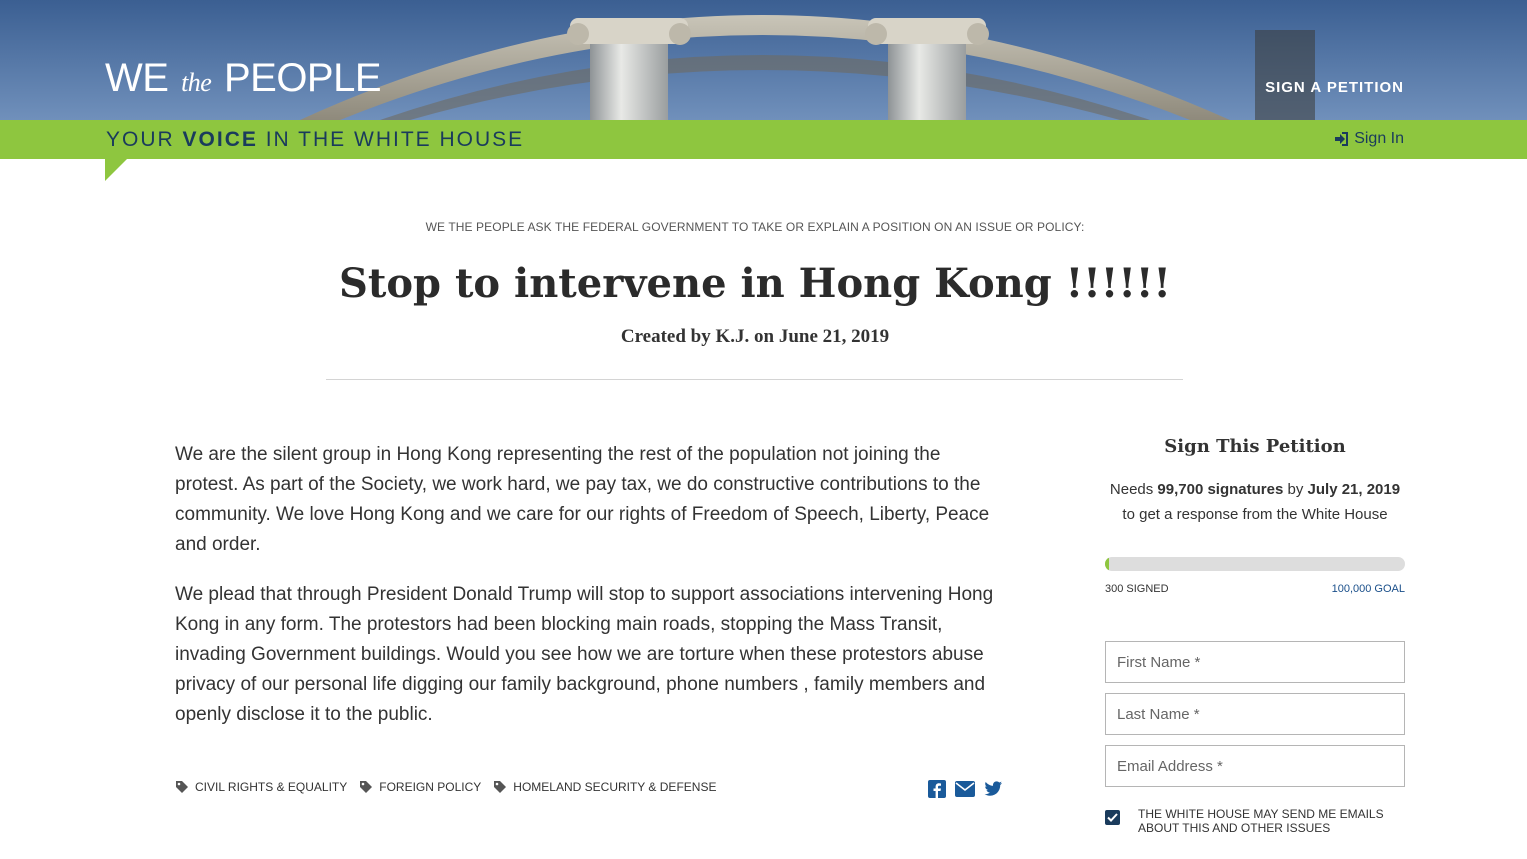 The image size is (1527, 859). I want to click on sign-panel-title: Sign This Petition, so click(1255, 446).